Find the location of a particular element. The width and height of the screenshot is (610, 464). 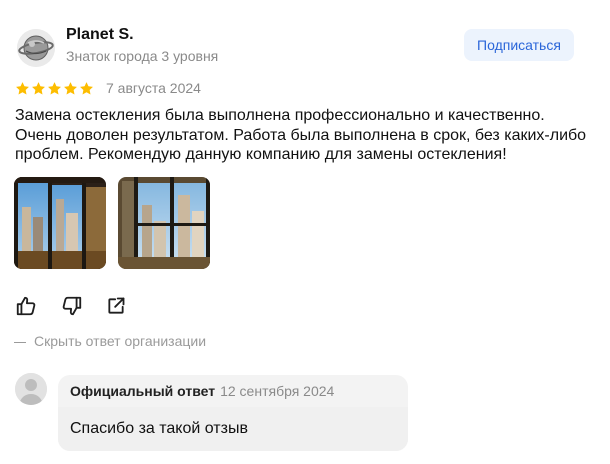

org-answer-header: Официальный ответ 12 сентября 2024 is located at coordinates (202, 391).